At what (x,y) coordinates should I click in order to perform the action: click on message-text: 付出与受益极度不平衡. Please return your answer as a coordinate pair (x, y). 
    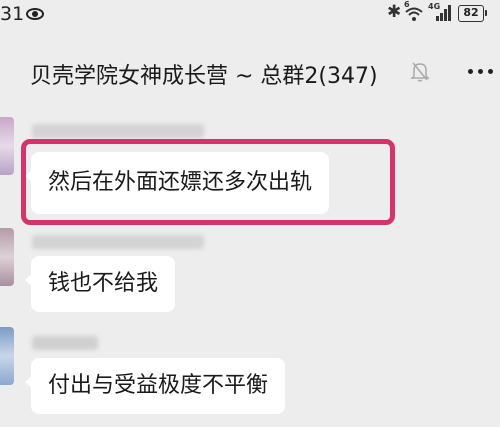
    Looking at the image, I should click on (158, 385).